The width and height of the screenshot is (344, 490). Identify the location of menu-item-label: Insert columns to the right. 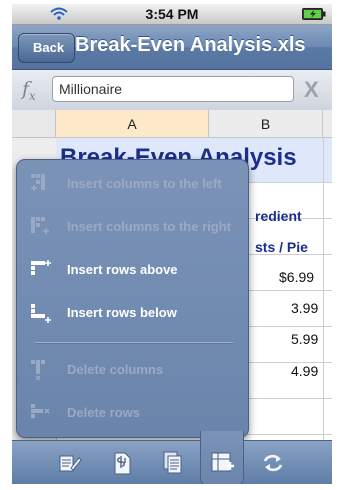
(149, 226).